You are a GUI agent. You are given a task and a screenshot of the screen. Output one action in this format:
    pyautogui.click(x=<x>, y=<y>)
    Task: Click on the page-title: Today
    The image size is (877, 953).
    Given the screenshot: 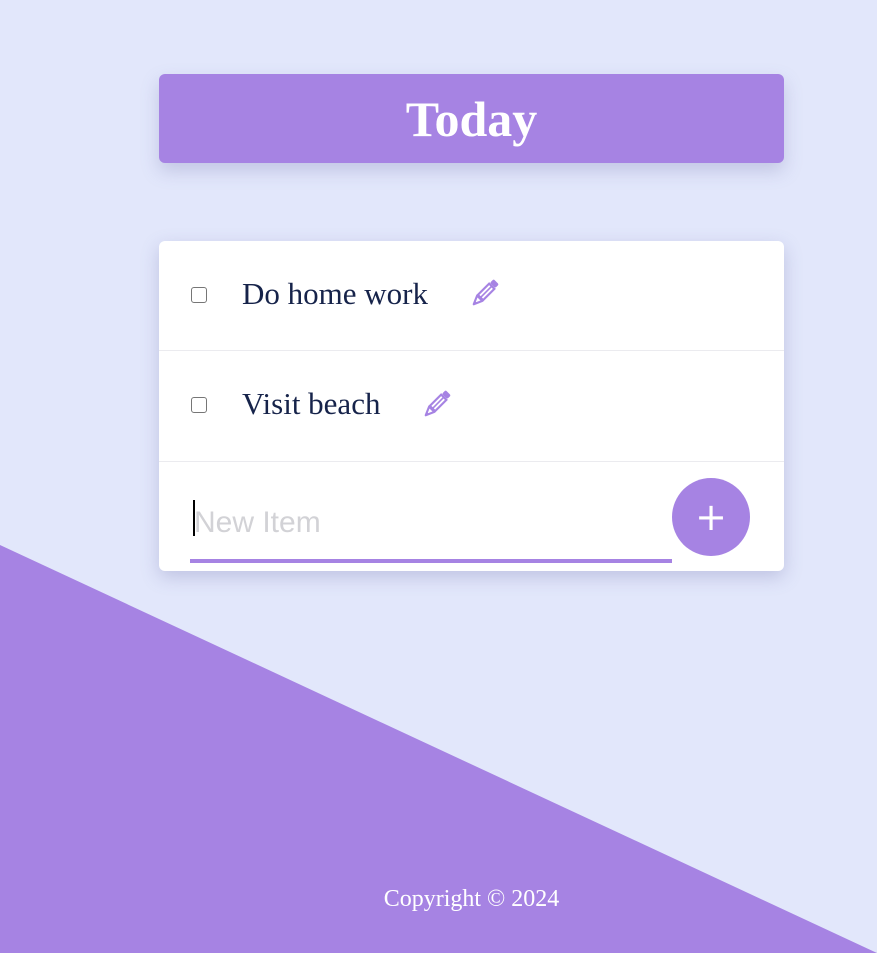 What is the action you would take?
    pyautogui.click(x=471, y=118)
    